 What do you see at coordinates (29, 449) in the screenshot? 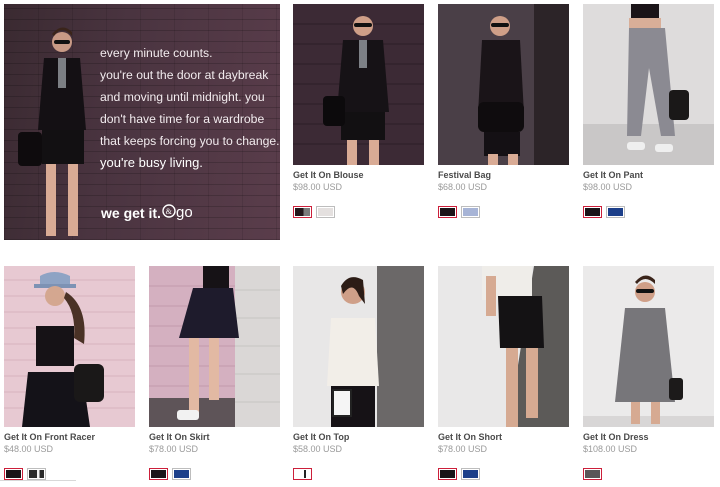
I see `product-price: $48.00 USD` at bounding box center [29, 449].